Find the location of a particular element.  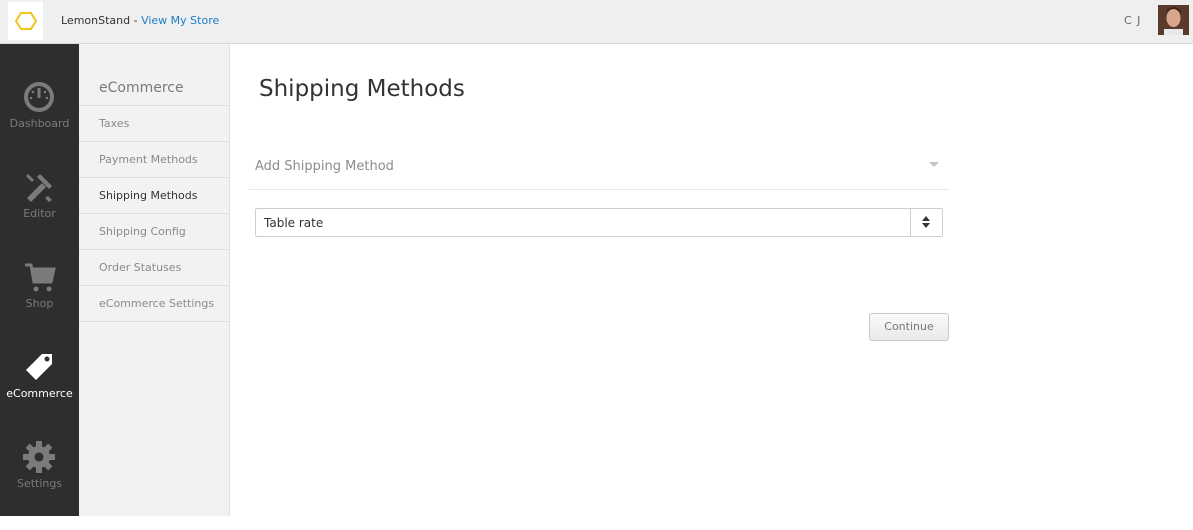

sidebar-item-ecommerce-settings: eCommerce Settings is located at coordinates (154, 304).